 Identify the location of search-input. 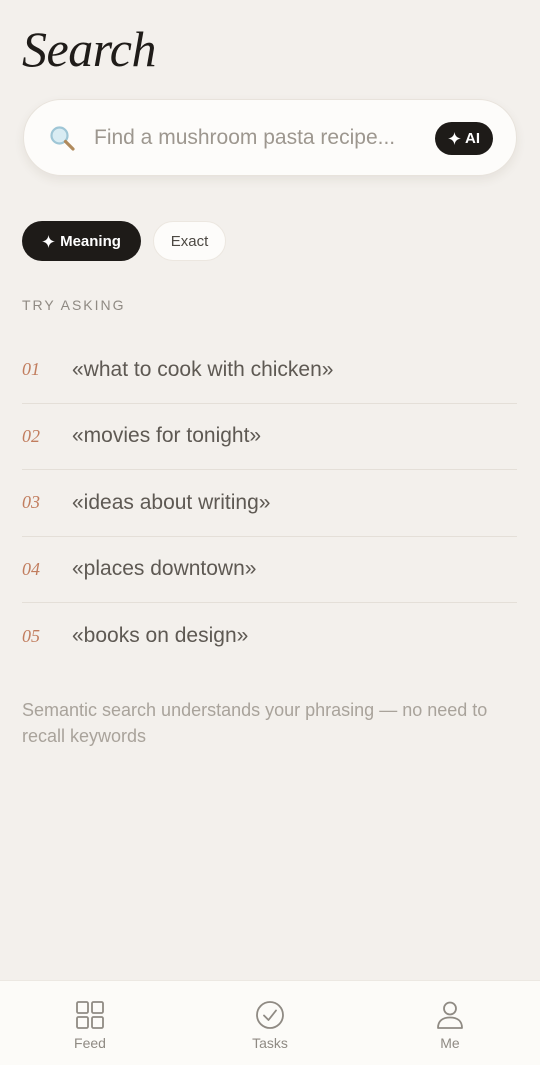
(269, 138).